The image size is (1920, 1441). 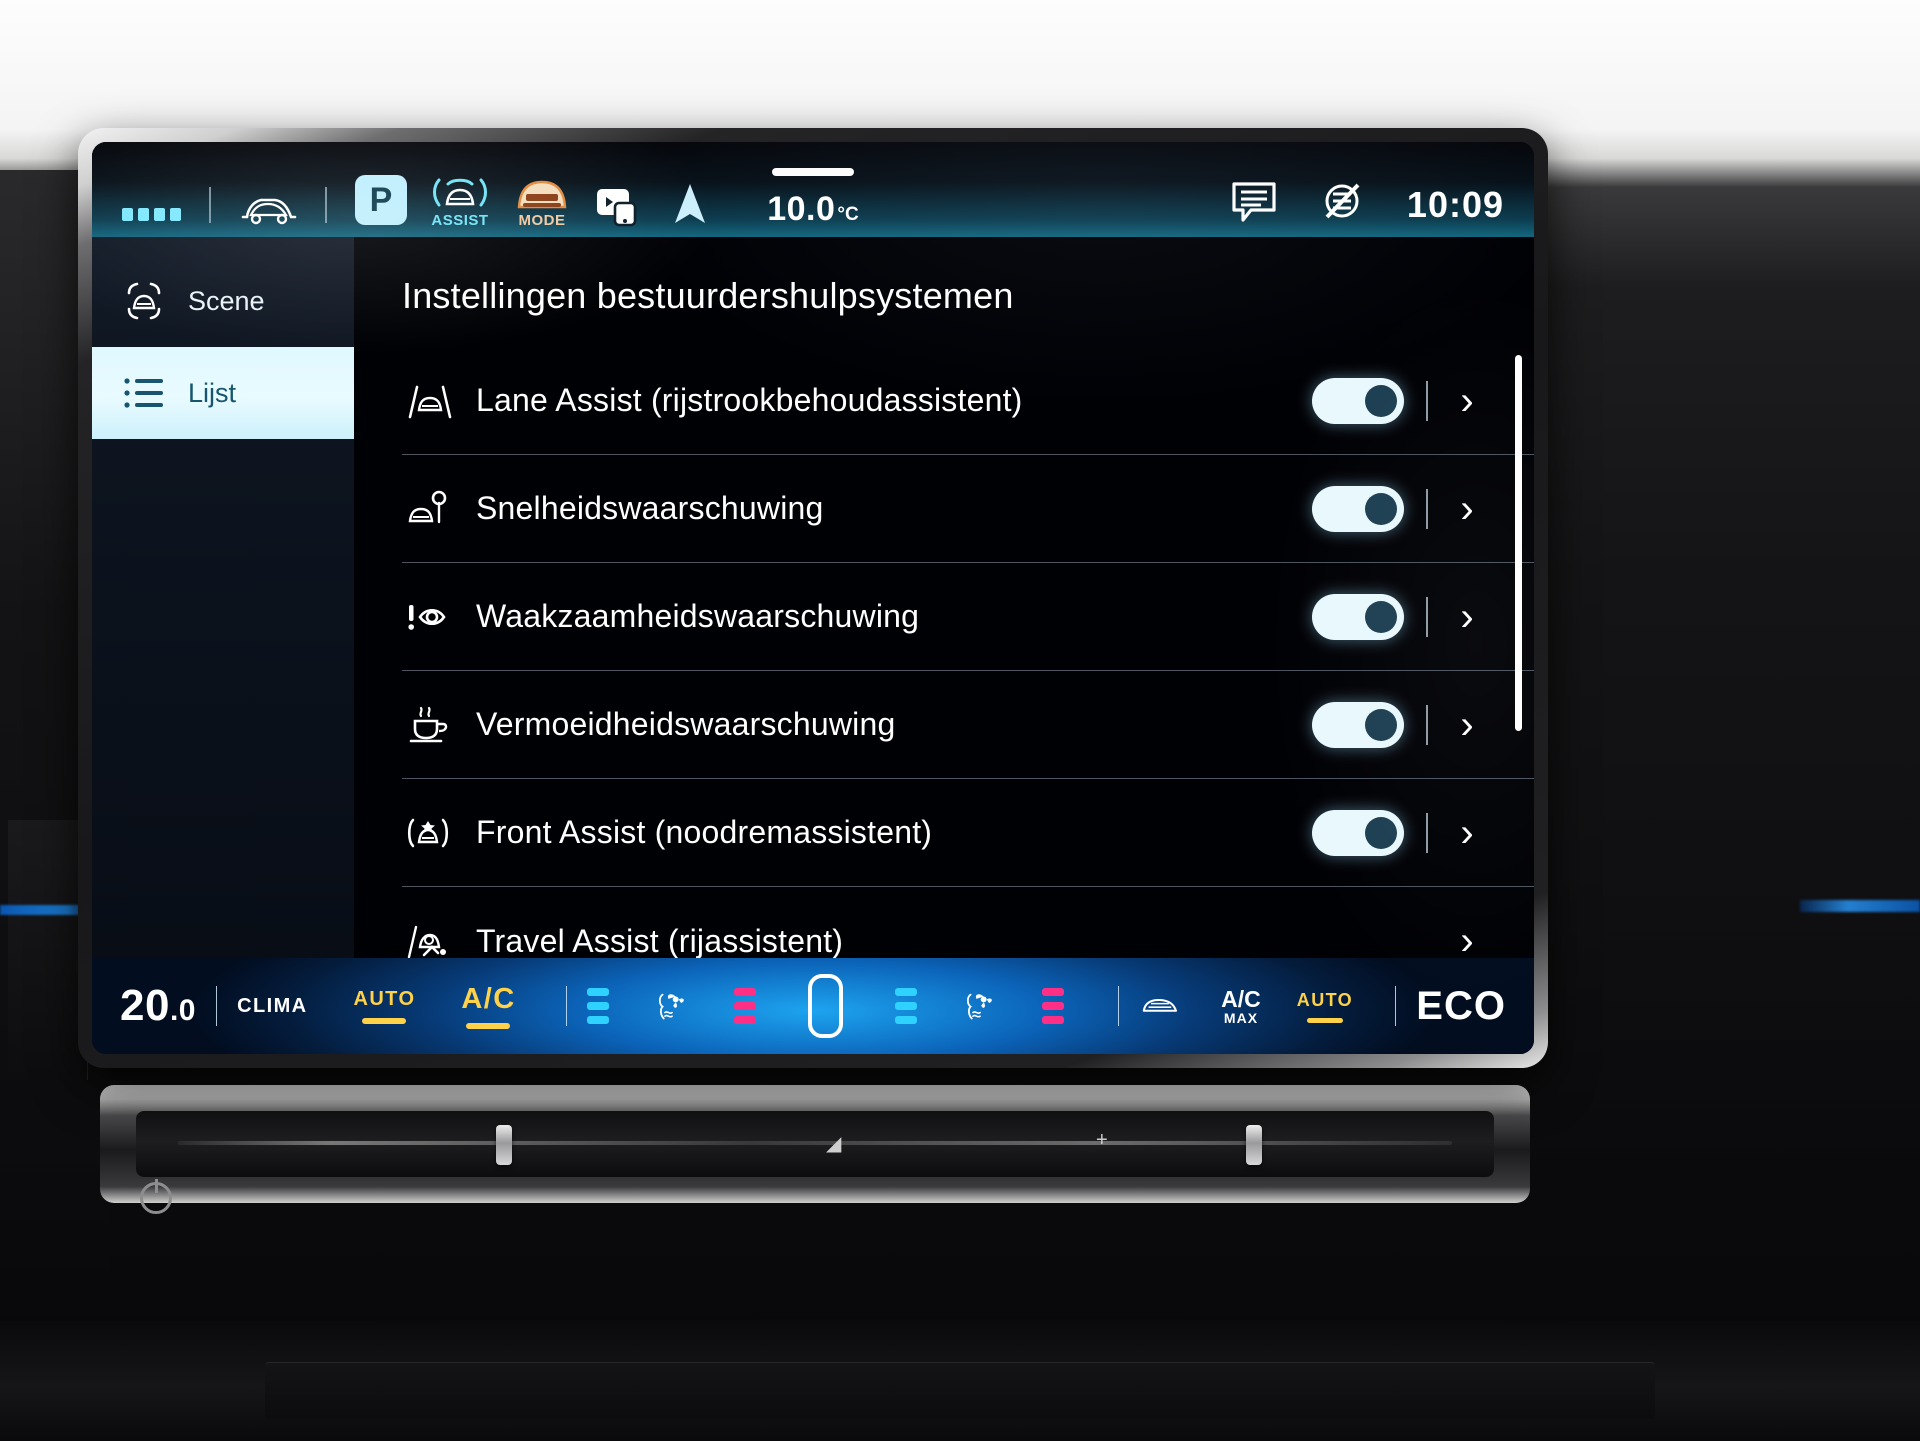 What do you see at coordinates (1358, 400) in the screenshot?
I see `toggle-lane-assist` at bounding box center [1358, 400].